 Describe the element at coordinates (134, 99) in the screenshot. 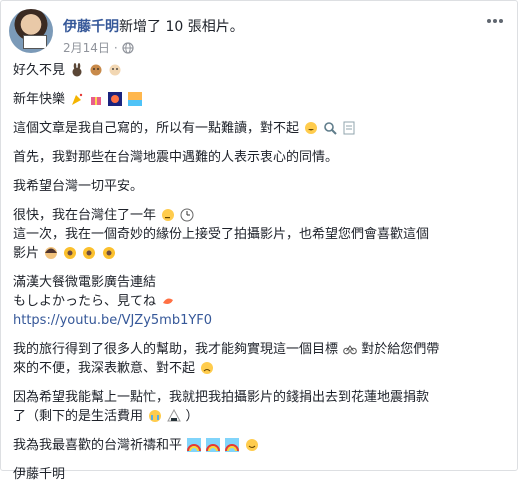

I see `beach-emoji-icon` at that location.